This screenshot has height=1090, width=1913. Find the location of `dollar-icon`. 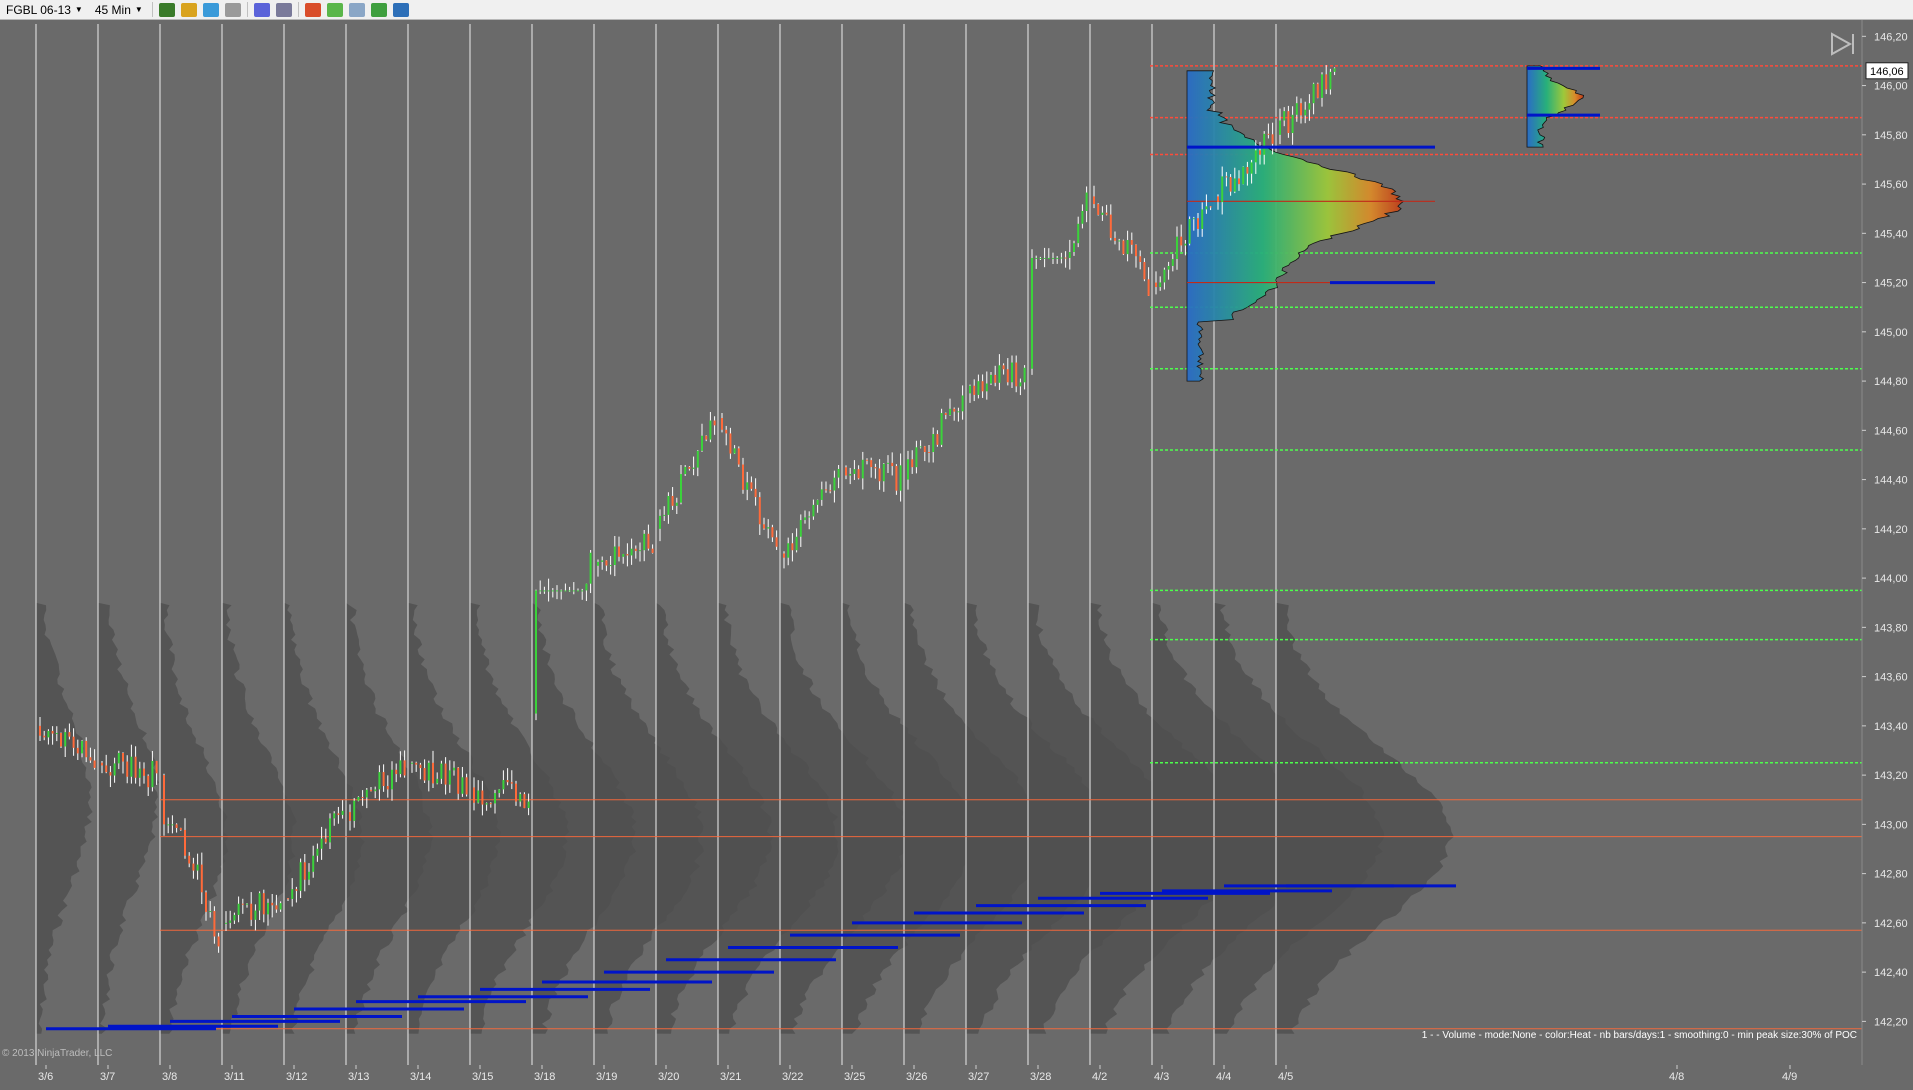

dollar-icon is located at coordinates (378, 9).